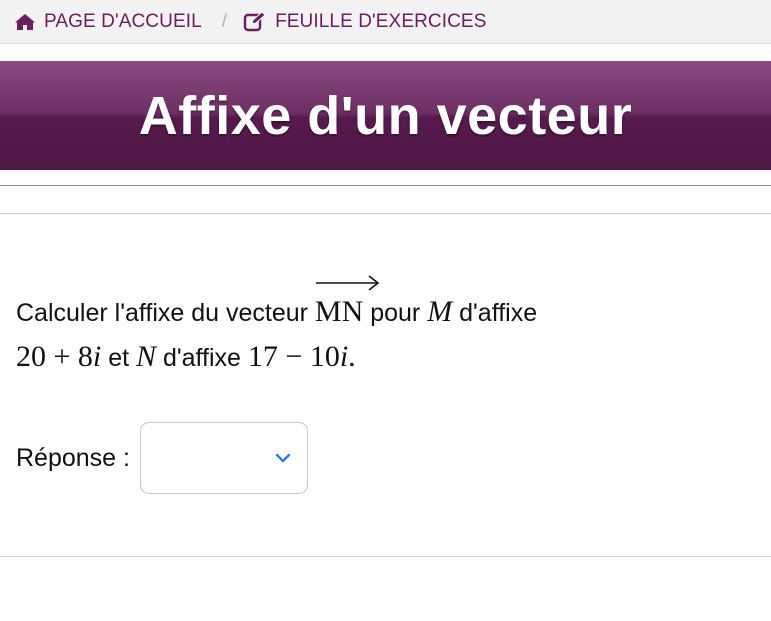 The image size is (771, 621). I want to click on home-link: PAGE D'ACCUEIL, so click(108, 22).